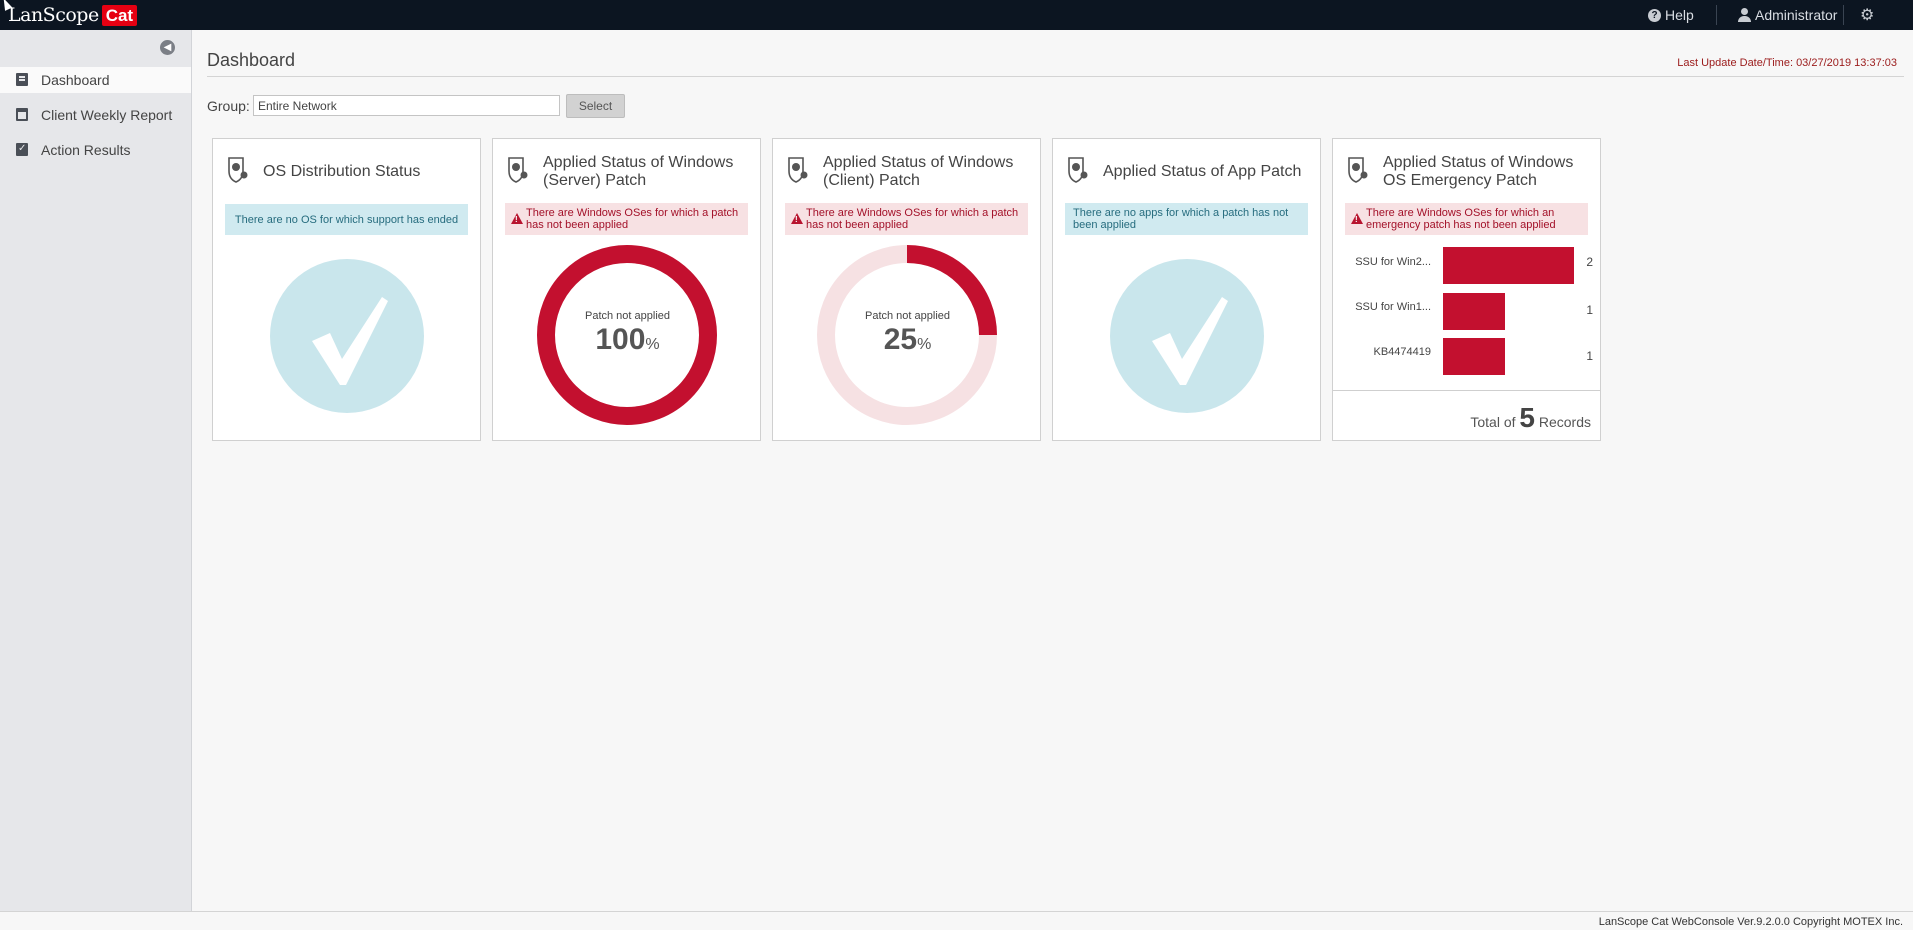  What do you see at coordinates (638, 171) in the screenshot?
I see `card-title: Applied Status of Windows (Server) Patch` at bounding box center [638, 171].